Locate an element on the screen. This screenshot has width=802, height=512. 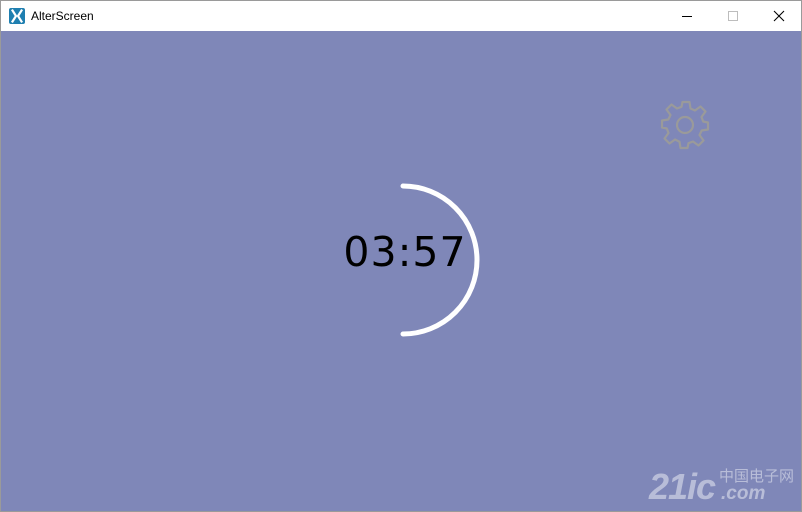
close-icon is located at coordinates (779, 16).